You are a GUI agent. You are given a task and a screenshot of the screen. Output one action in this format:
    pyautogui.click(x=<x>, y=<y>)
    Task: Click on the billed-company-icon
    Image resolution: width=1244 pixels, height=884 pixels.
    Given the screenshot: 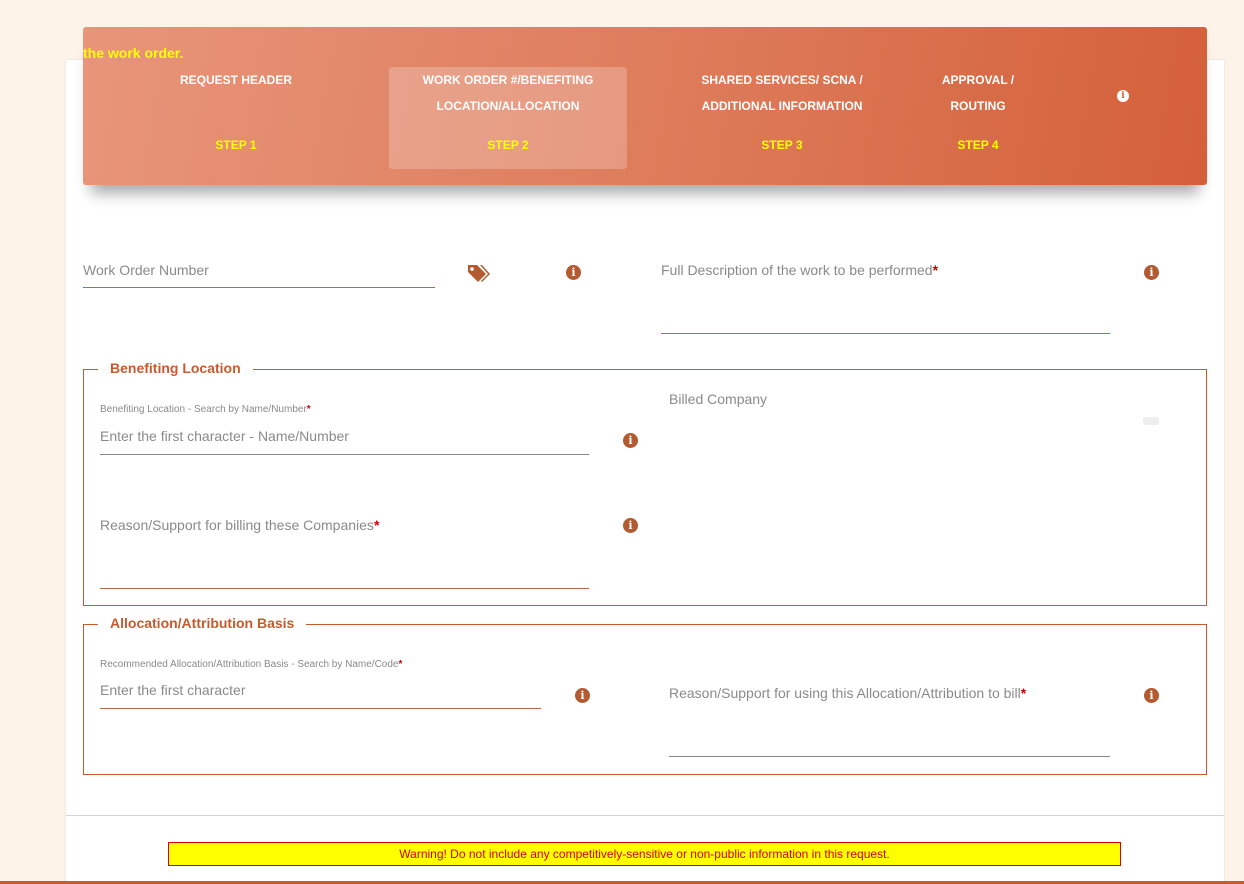 What is the action you would take?
    pyautogui.click(x=1151, y=421)
    